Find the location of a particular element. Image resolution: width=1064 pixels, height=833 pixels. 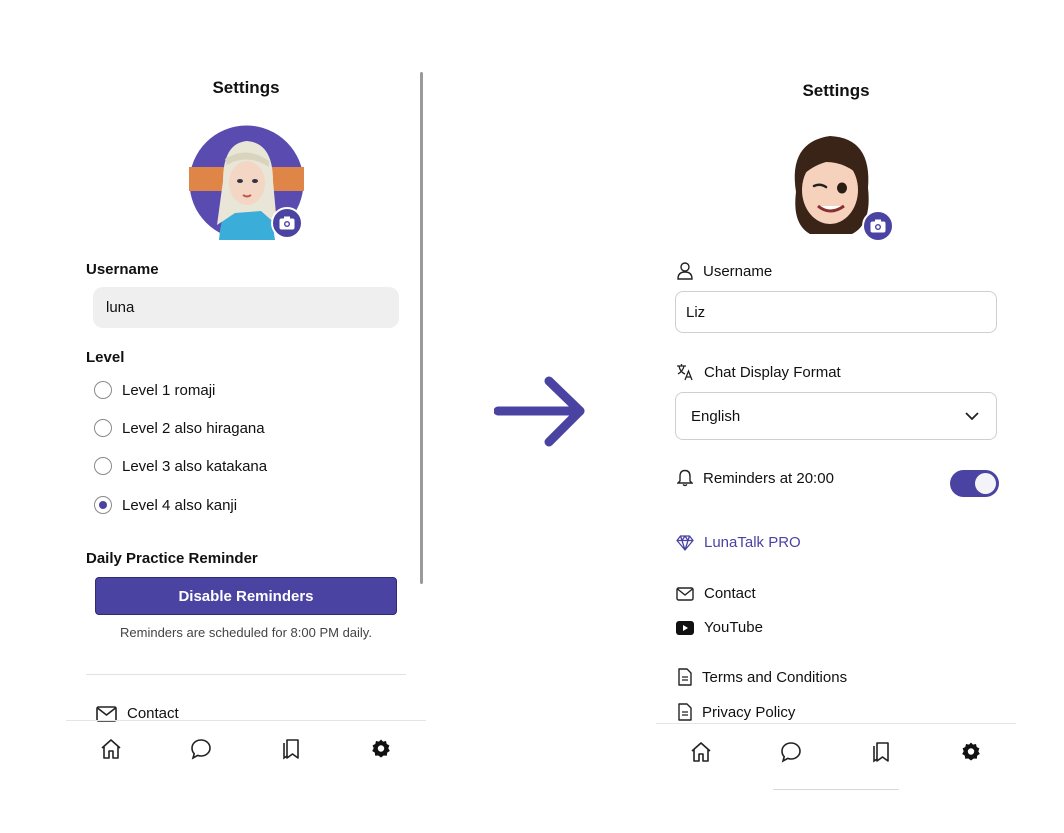

format-label: Chat Display Format is located at coordinates (772, 372).